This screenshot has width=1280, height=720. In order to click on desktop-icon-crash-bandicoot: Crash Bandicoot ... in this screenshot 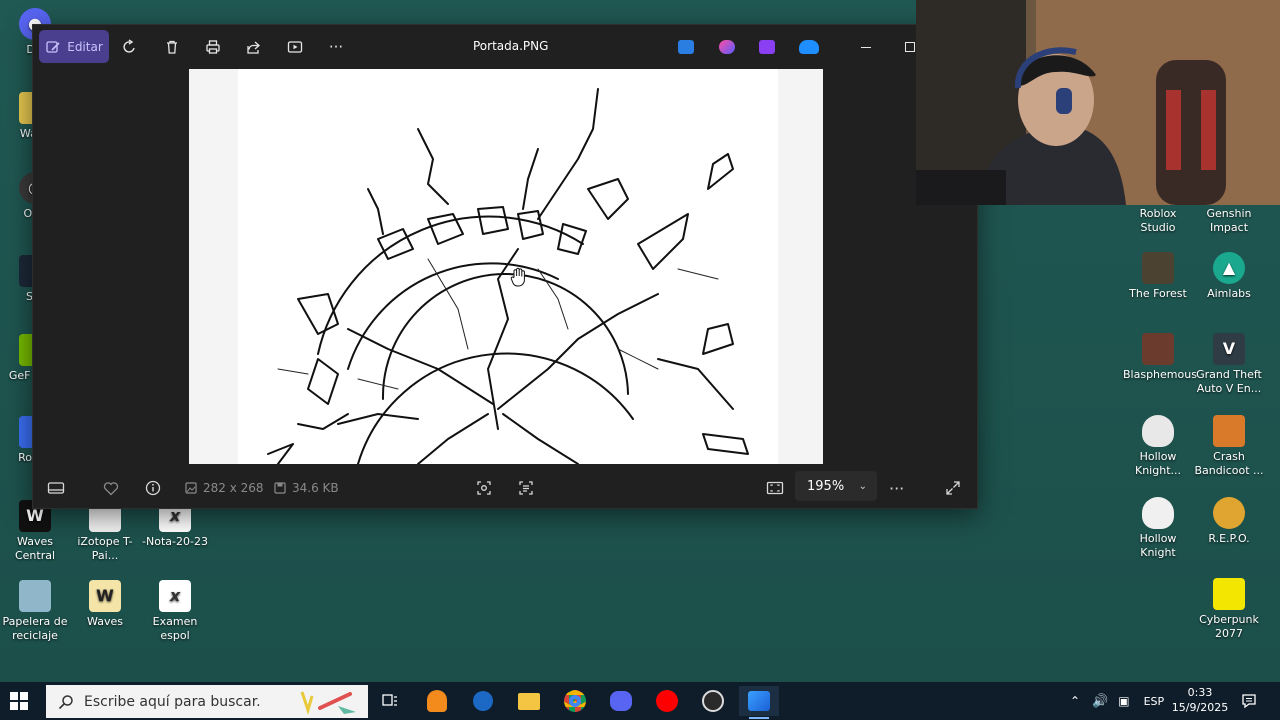, I will do `click(1229, 446)`.